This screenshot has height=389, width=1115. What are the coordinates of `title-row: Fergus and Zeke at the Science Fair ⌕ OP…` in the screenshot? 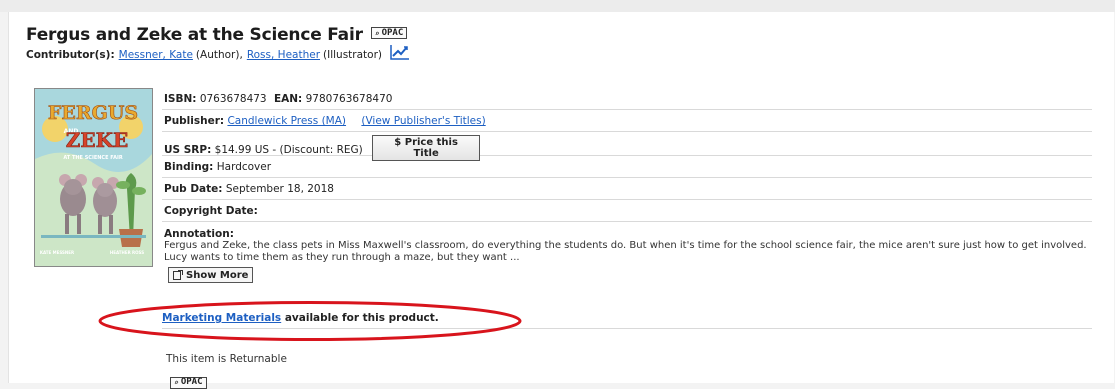 It's located at (217, 35).